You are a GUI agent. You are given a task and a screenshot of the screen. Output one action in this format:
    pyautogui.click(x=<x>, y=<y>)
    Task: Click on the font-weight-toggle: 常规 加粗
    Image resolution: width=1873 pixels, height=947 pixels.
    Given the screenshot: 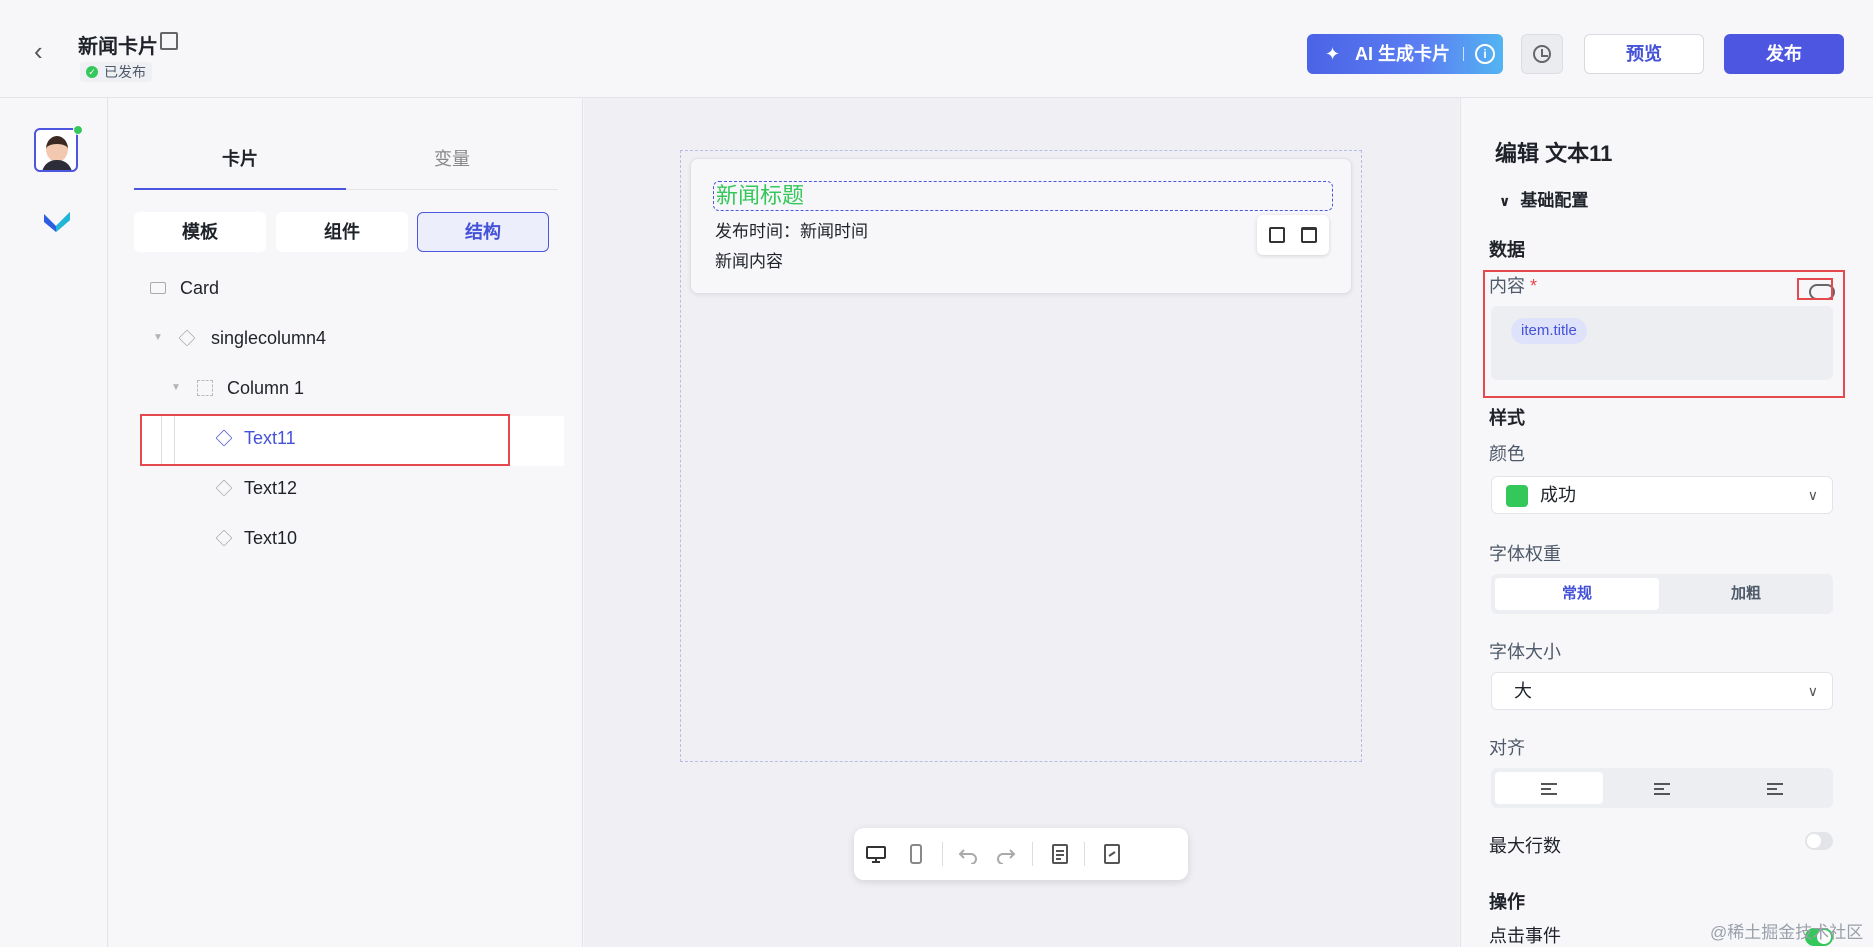 What is the action you would take?
    pyautogui.click(x=1662, y=594)
    